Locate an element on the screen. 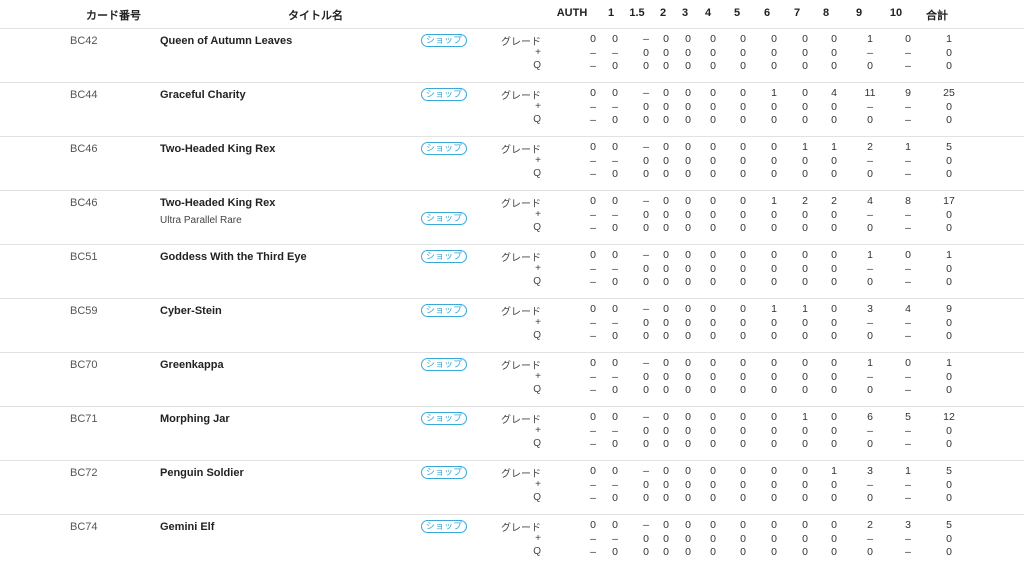  header-card-no: カード番号 is located at coordinates (113, 16).